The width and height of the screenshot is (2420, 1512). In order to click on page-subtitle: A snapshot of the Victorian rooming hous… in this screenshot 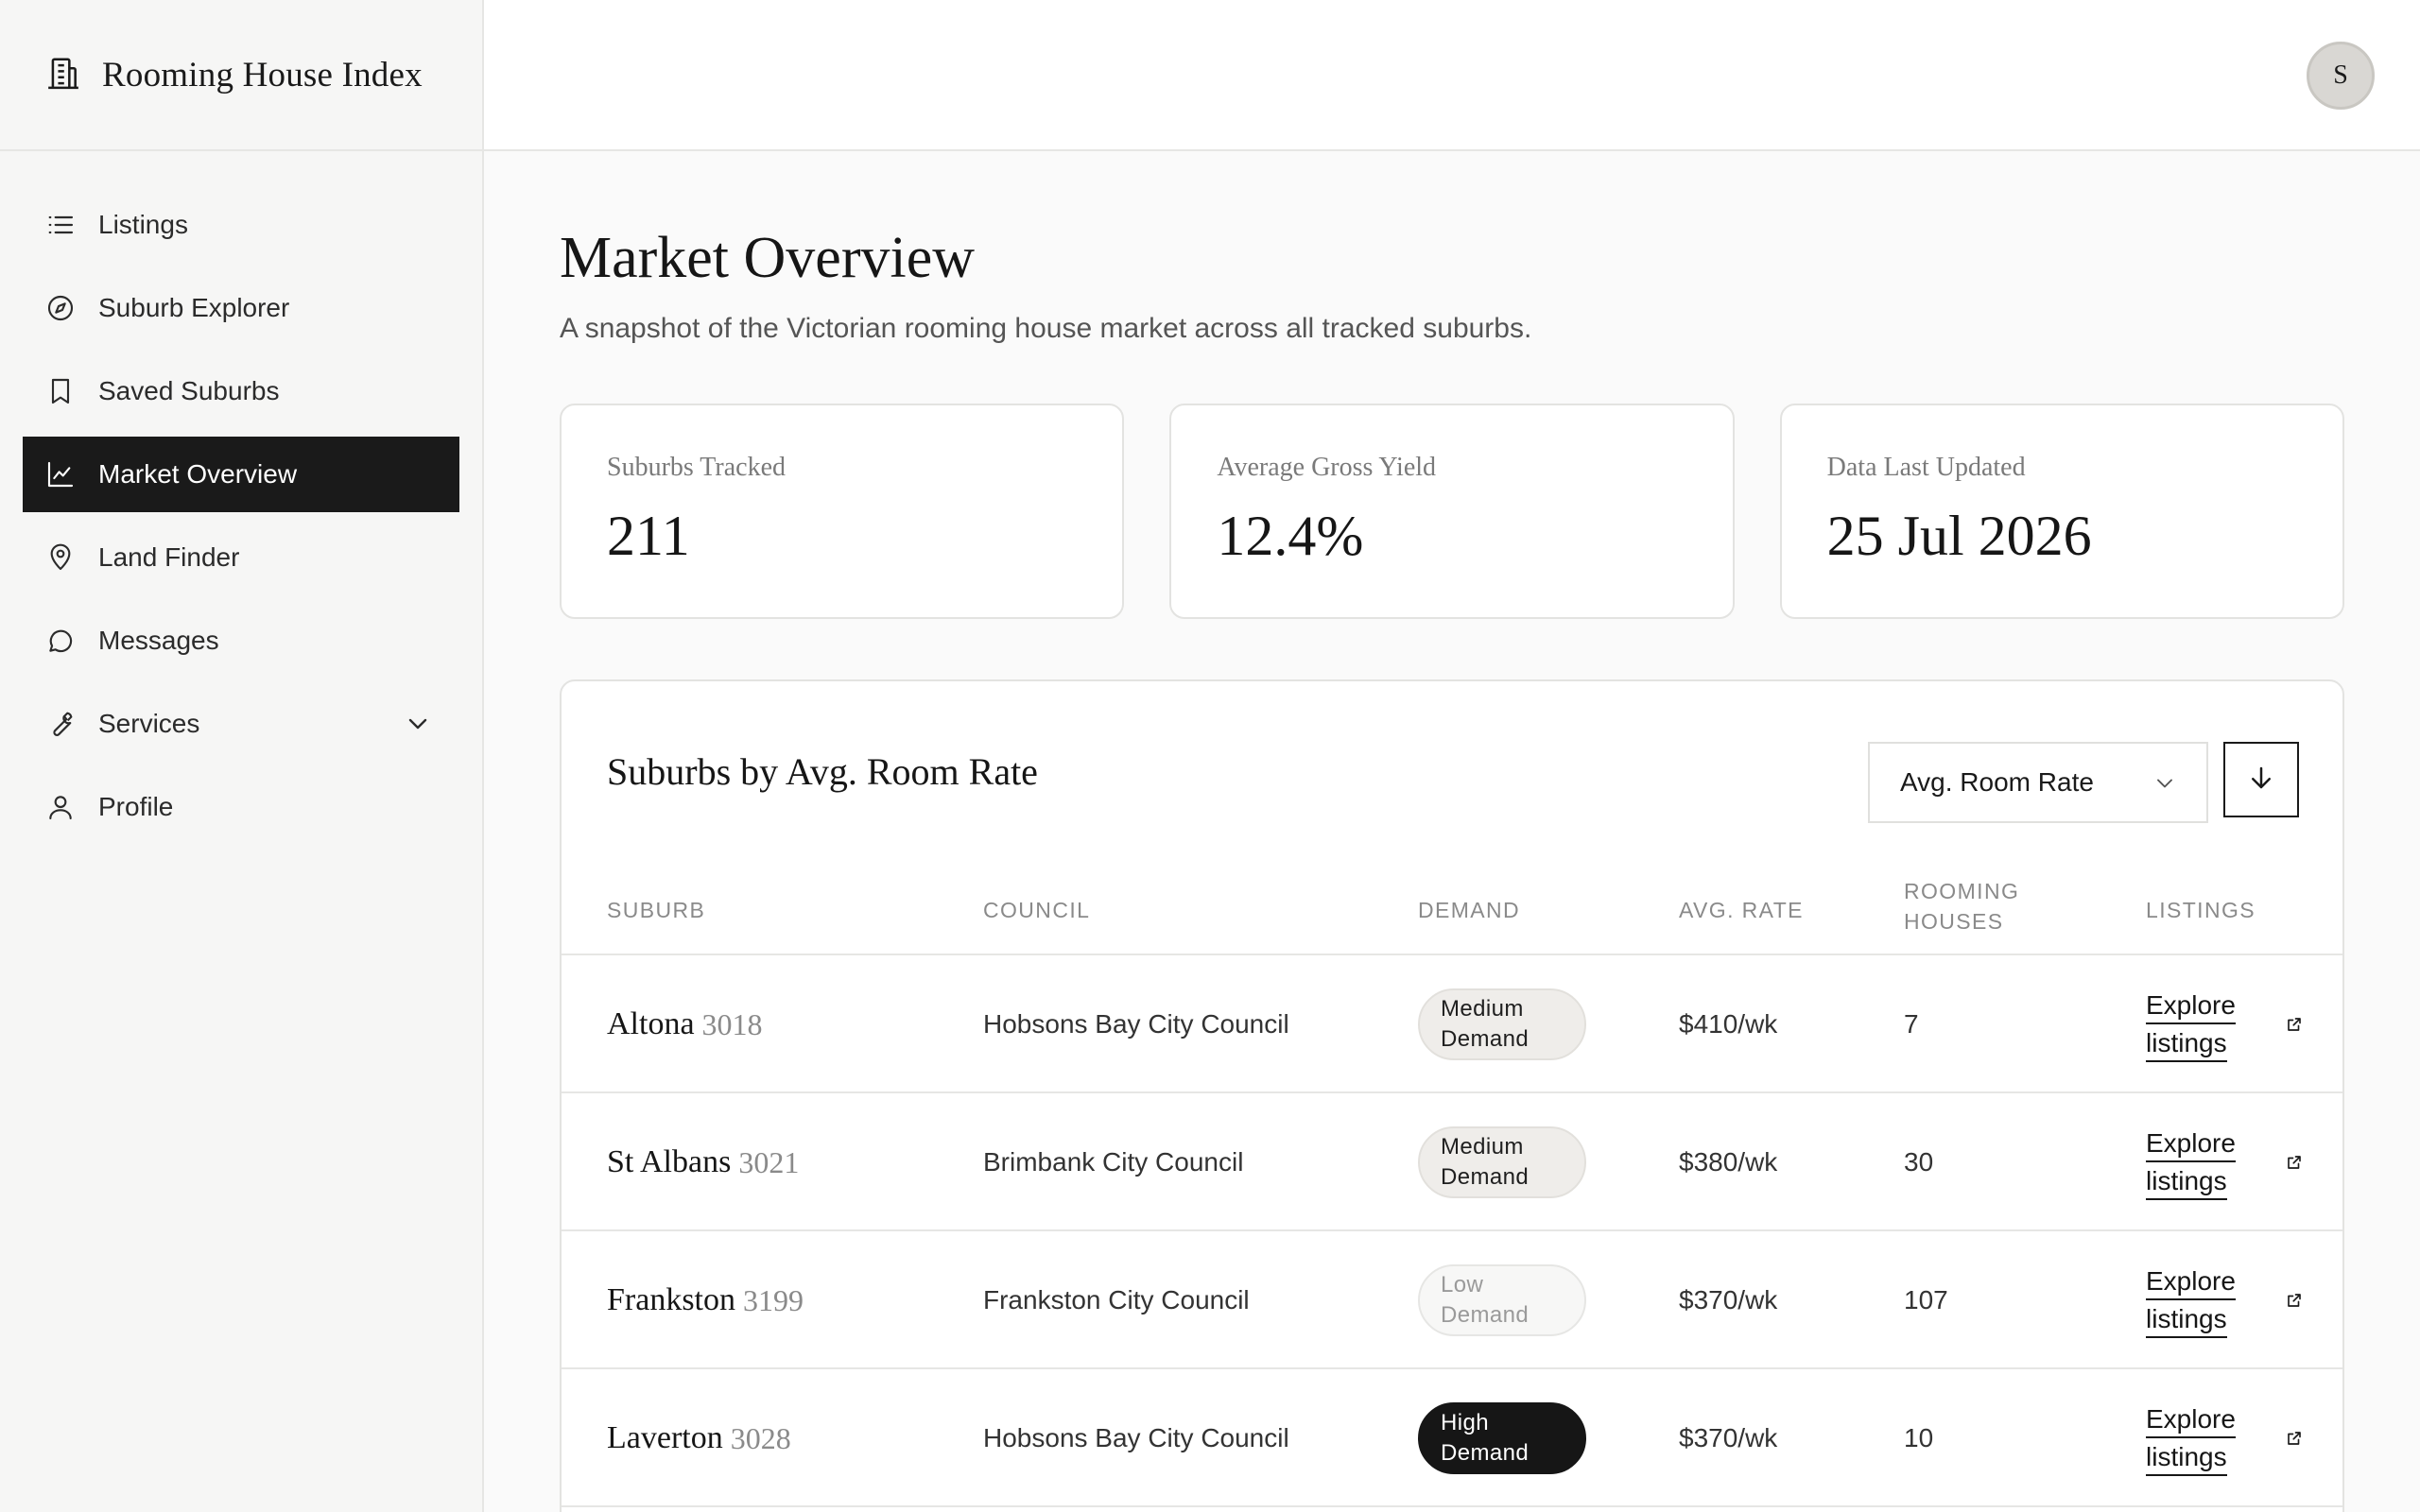, I will do `click(1046, 328)`.